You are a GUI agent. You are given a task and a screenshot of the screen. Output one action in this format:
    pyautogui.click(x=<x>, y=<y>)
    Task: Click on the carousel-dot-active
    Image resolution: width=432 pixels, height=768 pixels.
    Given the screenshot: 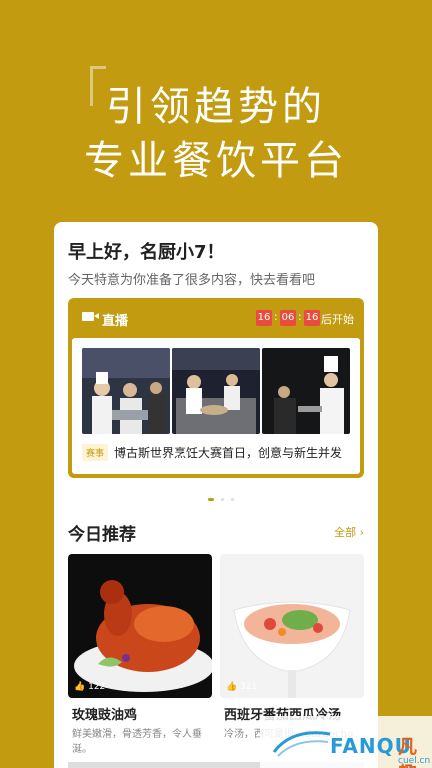 What is the action you would take?
    pyautogui.click(x=211, y=499)
    